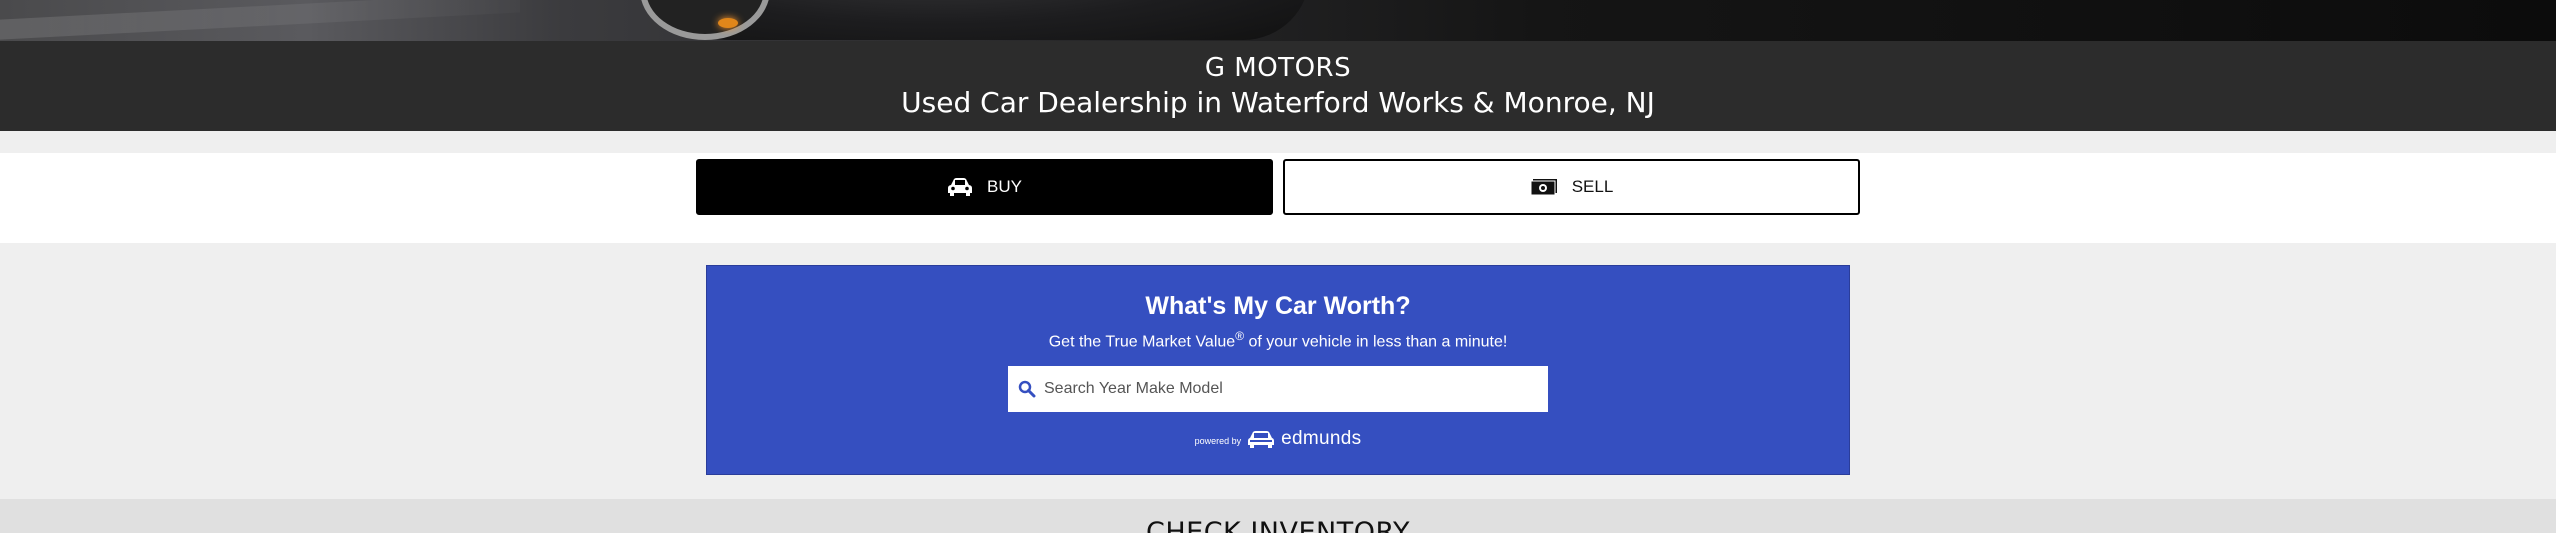 Image resolution: width=2556 pixels, height=533 pixels. Describe the element at coordinates (1278, 439) in the screenshot. I see `powered-by-edmunds: powered by edmunds` at that location.